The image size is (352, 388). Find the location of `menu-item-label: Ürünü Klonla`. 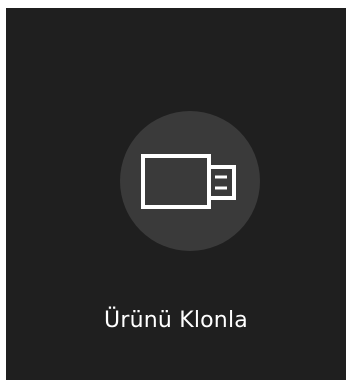

menu-item-label: Ürünü Klonla is located at coordinates (176, 320).